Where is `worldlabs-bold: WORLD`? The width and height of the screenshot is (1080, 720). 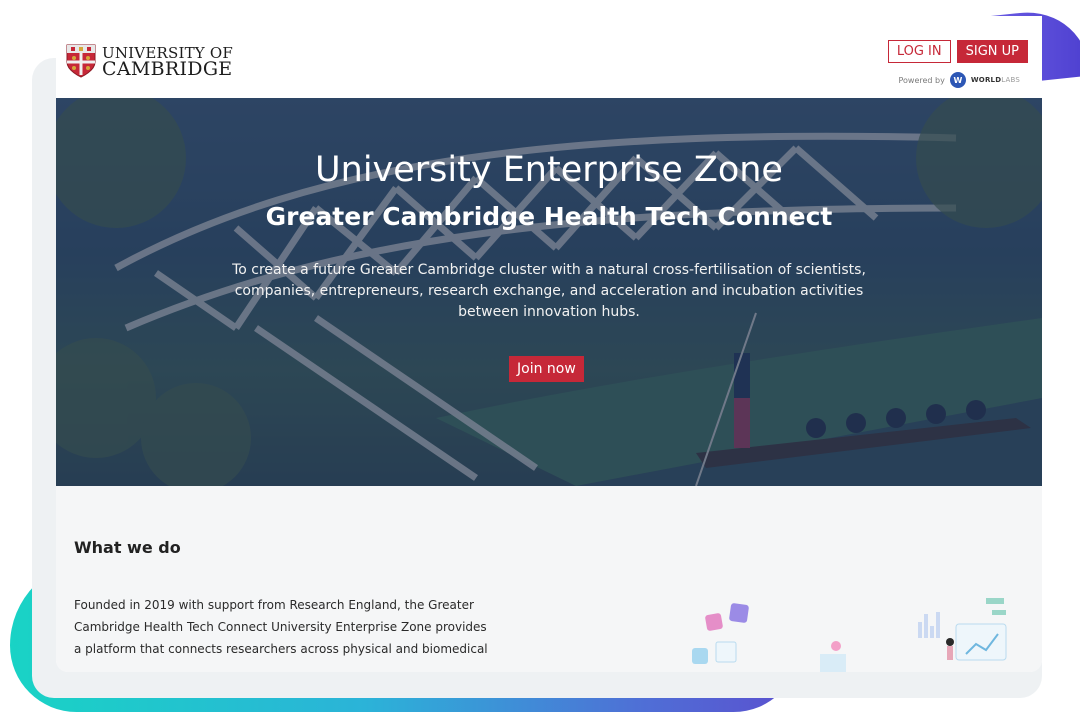 worldlabs-bold: WORLD is located at coordinates (986, 80).